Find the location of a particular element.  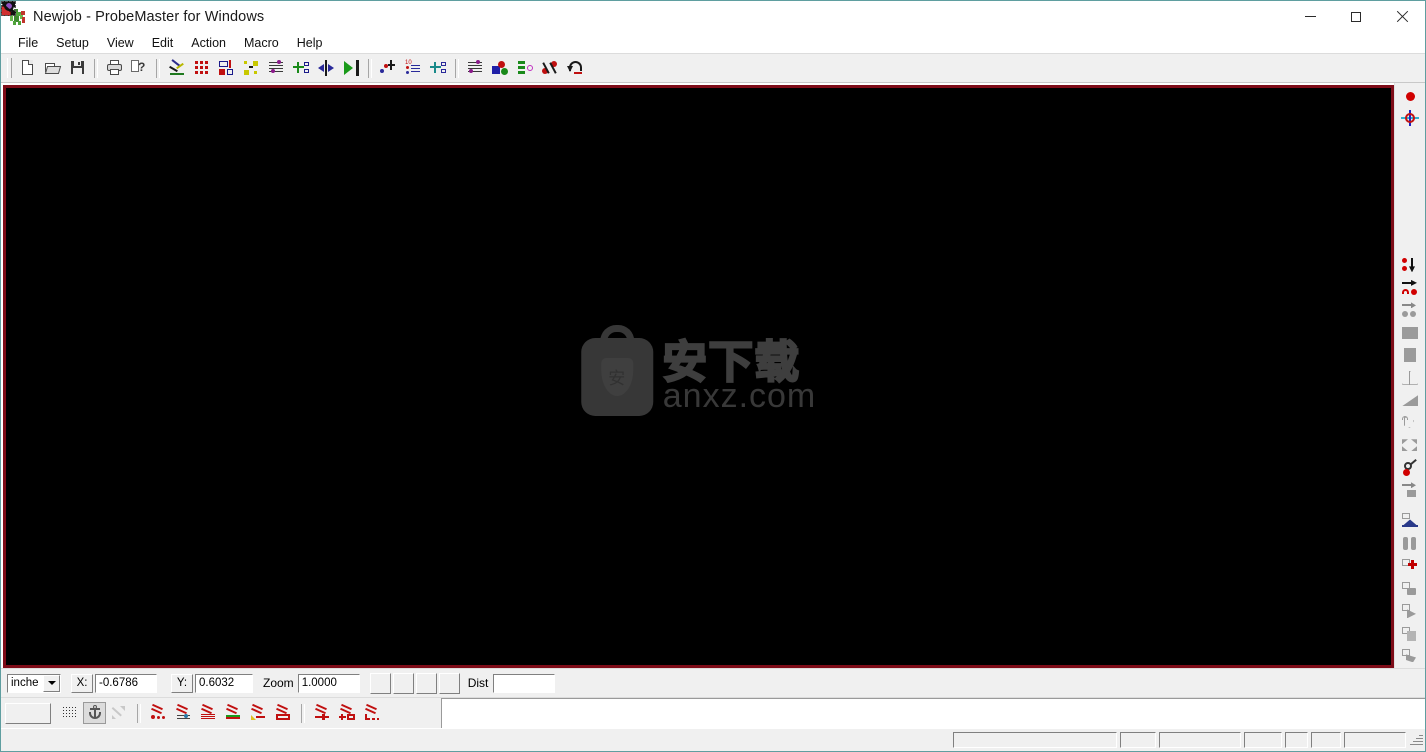

window-title: Newjob - ProbeMaster for Windows is located at coordinates (149, 16).